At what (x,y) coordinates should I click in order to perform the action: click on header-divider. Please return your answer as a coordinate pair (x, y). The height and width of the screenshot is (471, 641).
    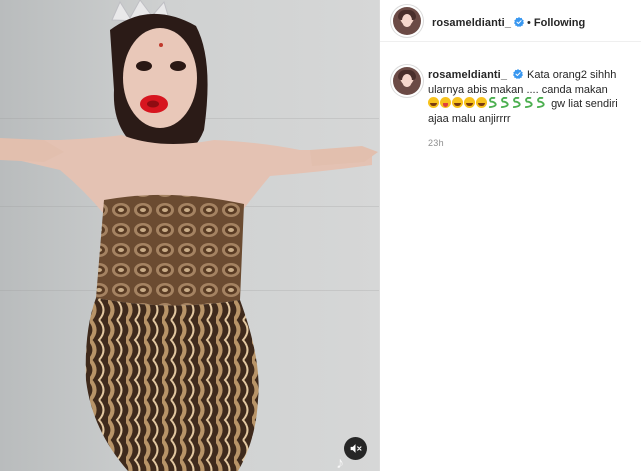
    Looking at the image, I should click on (510, 41).